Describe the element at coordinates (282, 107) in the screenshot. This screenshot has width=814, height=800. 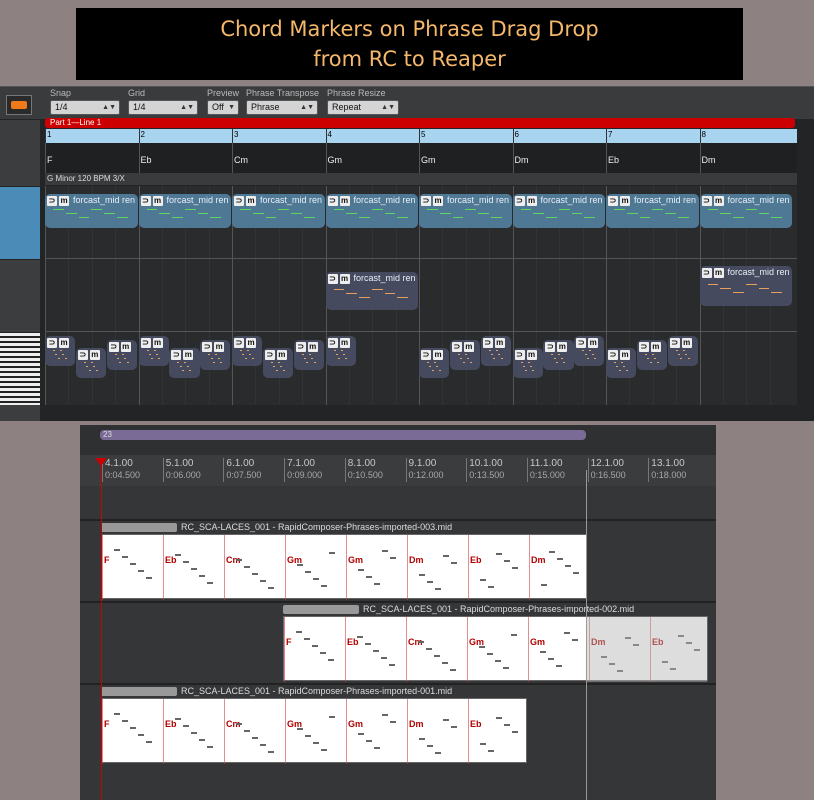
I see `transpose-select: Phrase ▲▼` at that location.